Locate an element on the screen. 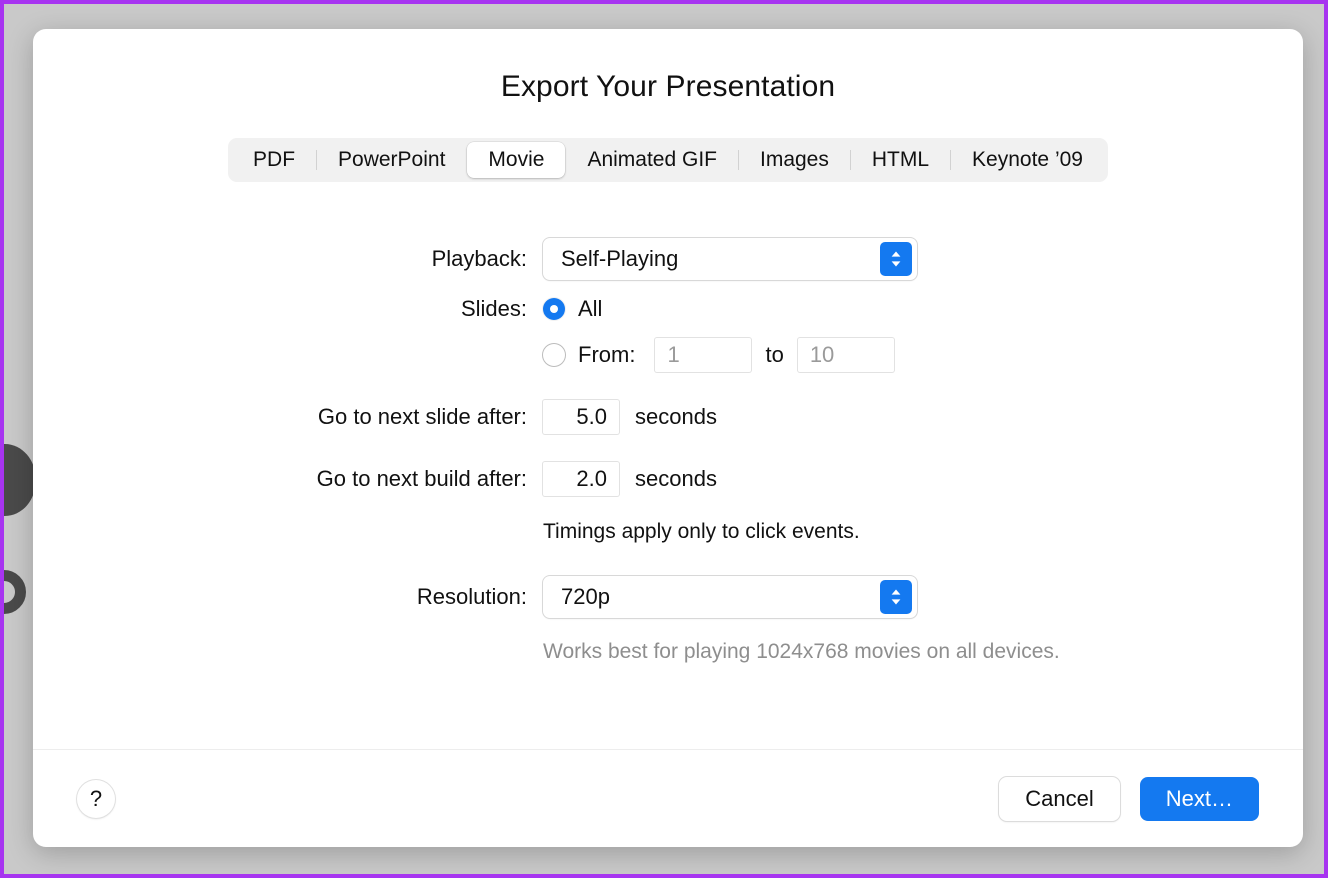 The image size is (1328, 878). tab-images: Images is located at coordinates (794, 160).